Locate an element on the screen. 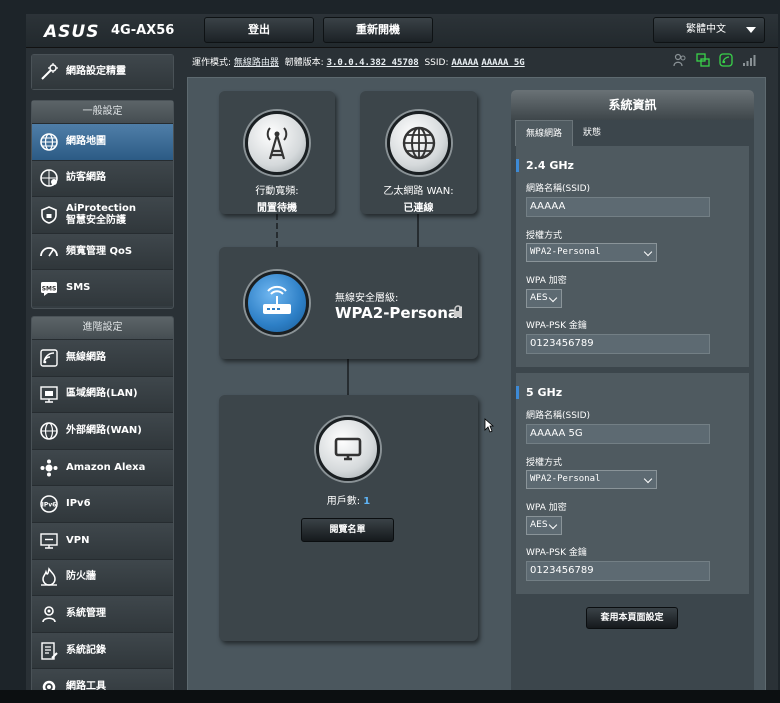 This screenshot has width=780, height=703. logout-button: 登出 is located at coordinates (259, 30).